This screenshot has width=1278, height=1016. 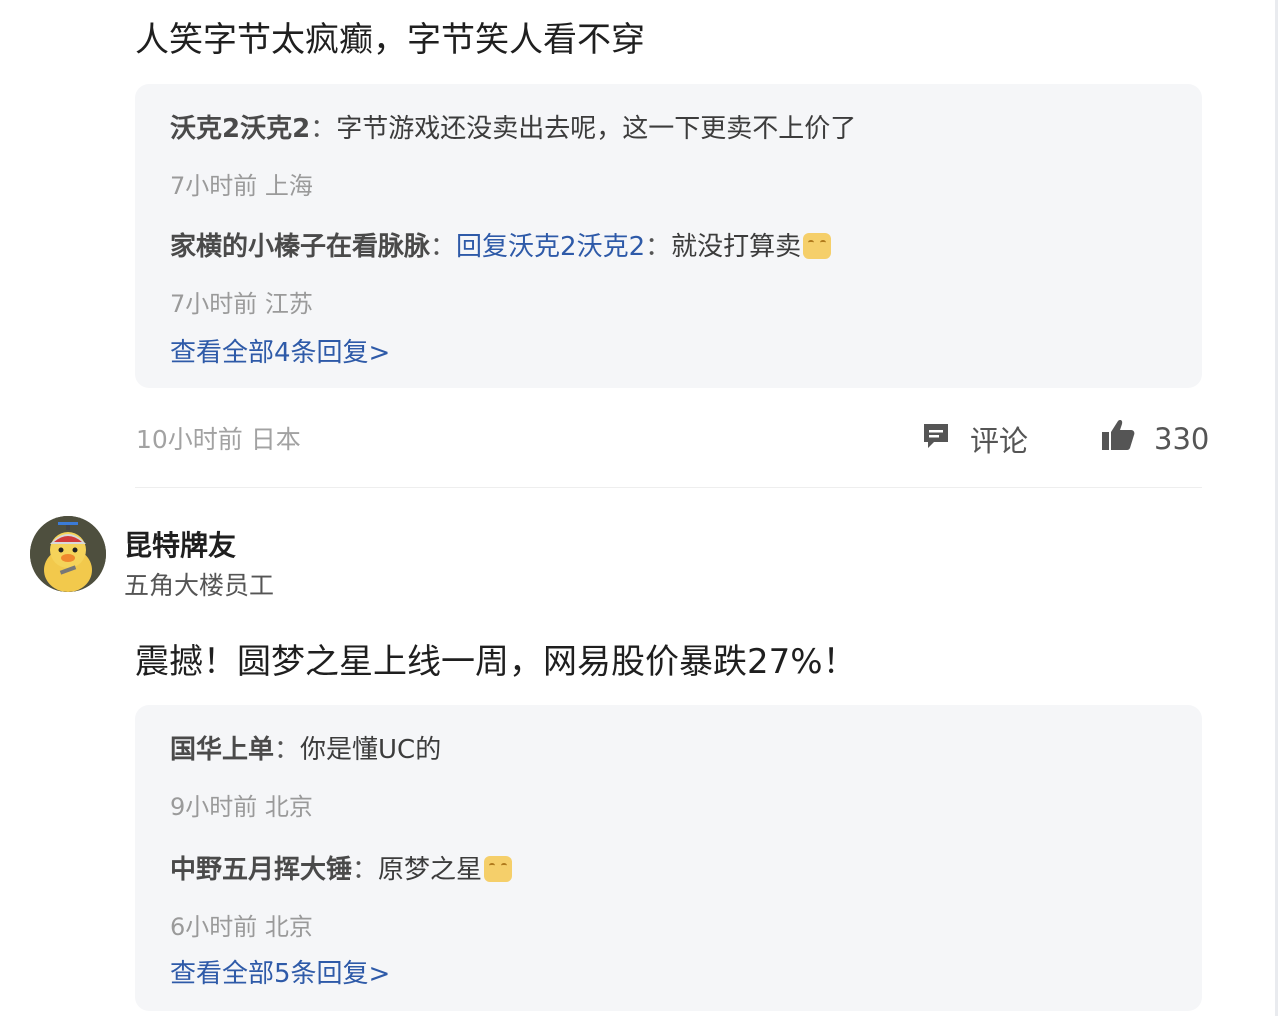 What do you see at coordinates (936, 439) in the screenshot?
I see `comment-icon` at bounding box center [936, 439].